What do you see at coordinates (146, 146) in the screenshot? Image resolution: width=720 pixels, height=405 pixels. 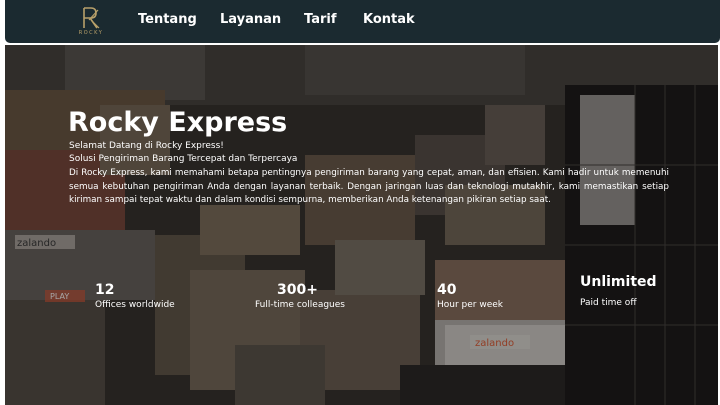 I see `welcome-text: Selamat Datang di Rocky Express!` at bounding box center [146, 146].